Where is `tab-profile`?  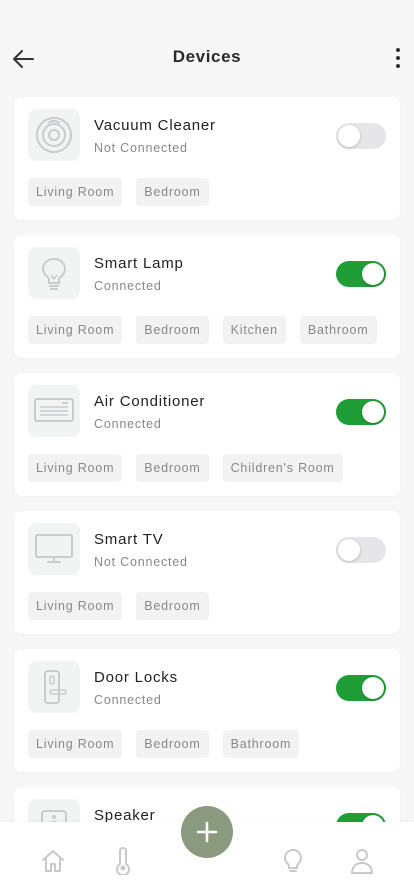 tab-profile is located at coordinates (362, 861).